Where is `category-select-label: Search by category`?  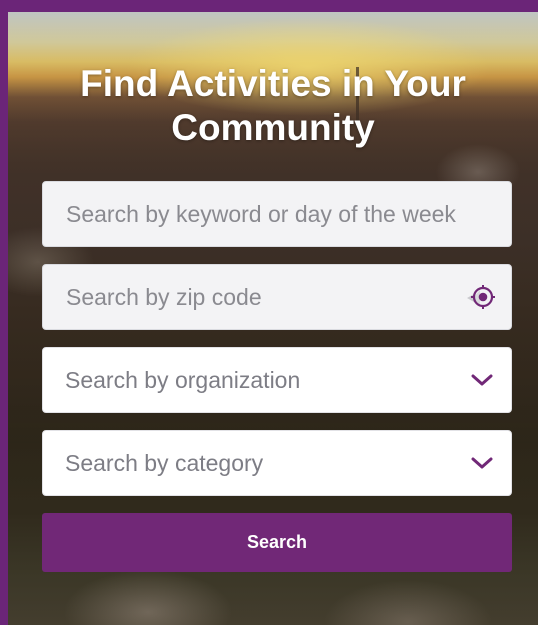 category-select-label: Search by category is located at coordinates (164, 462).